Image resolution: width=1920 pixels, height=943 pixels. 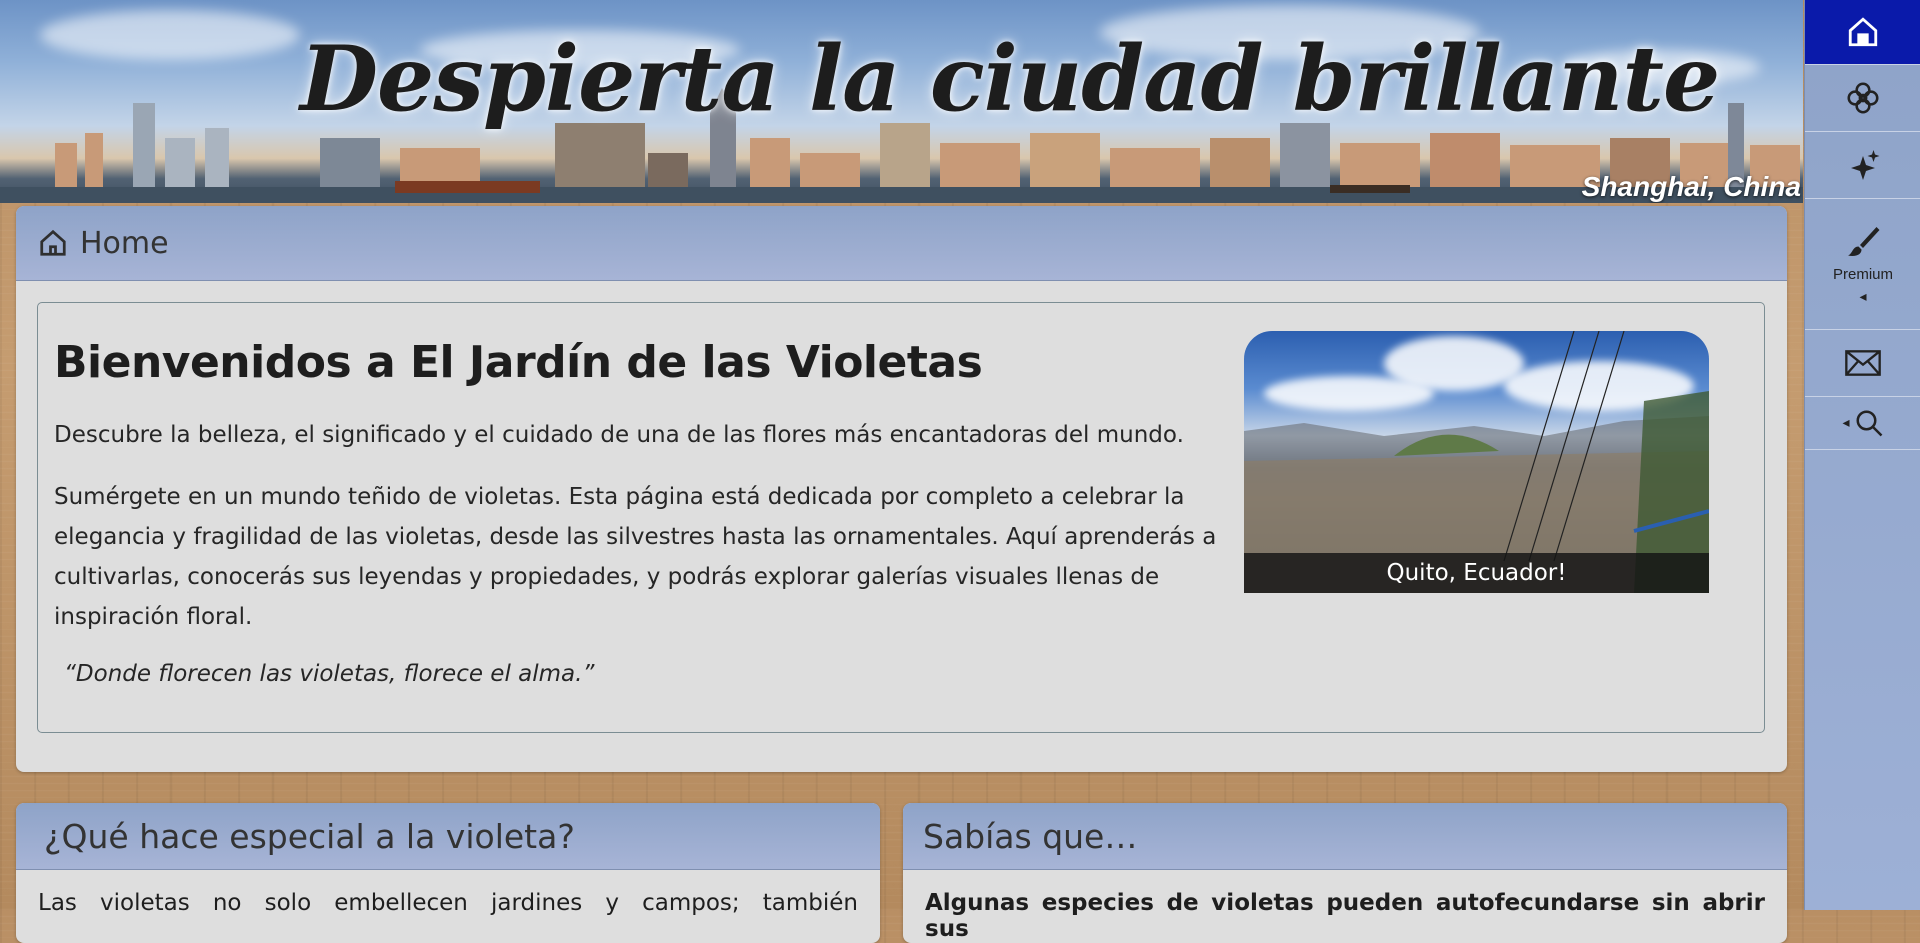 What do you see at coordinates (1476, 573) in the screenshot?
I see `photo-caption: Quito, Ecuador!` at bounding box center [1476, 573].